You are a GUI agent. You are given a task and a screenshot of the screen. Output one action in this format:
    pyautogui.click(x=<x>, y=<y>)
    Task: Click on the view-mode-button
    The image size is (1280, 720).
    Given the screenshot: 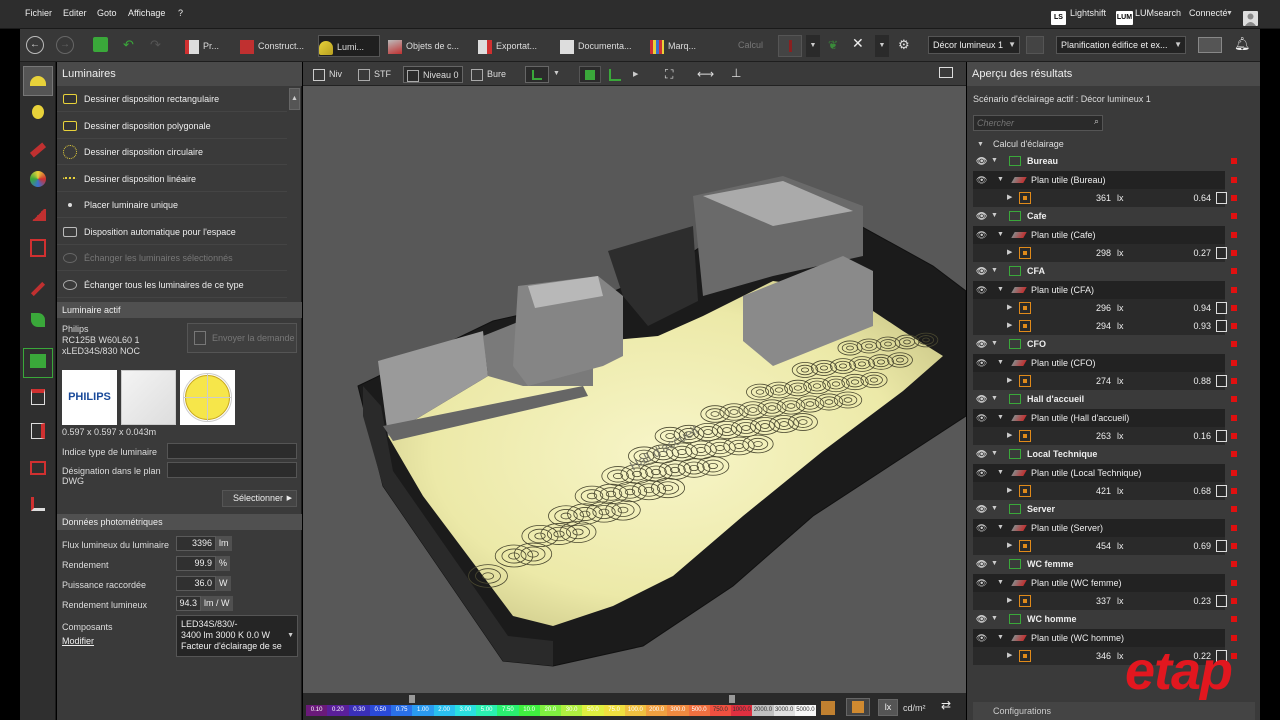 What is the action you would take?
    pyautogui.click(x=537, y=74)
    